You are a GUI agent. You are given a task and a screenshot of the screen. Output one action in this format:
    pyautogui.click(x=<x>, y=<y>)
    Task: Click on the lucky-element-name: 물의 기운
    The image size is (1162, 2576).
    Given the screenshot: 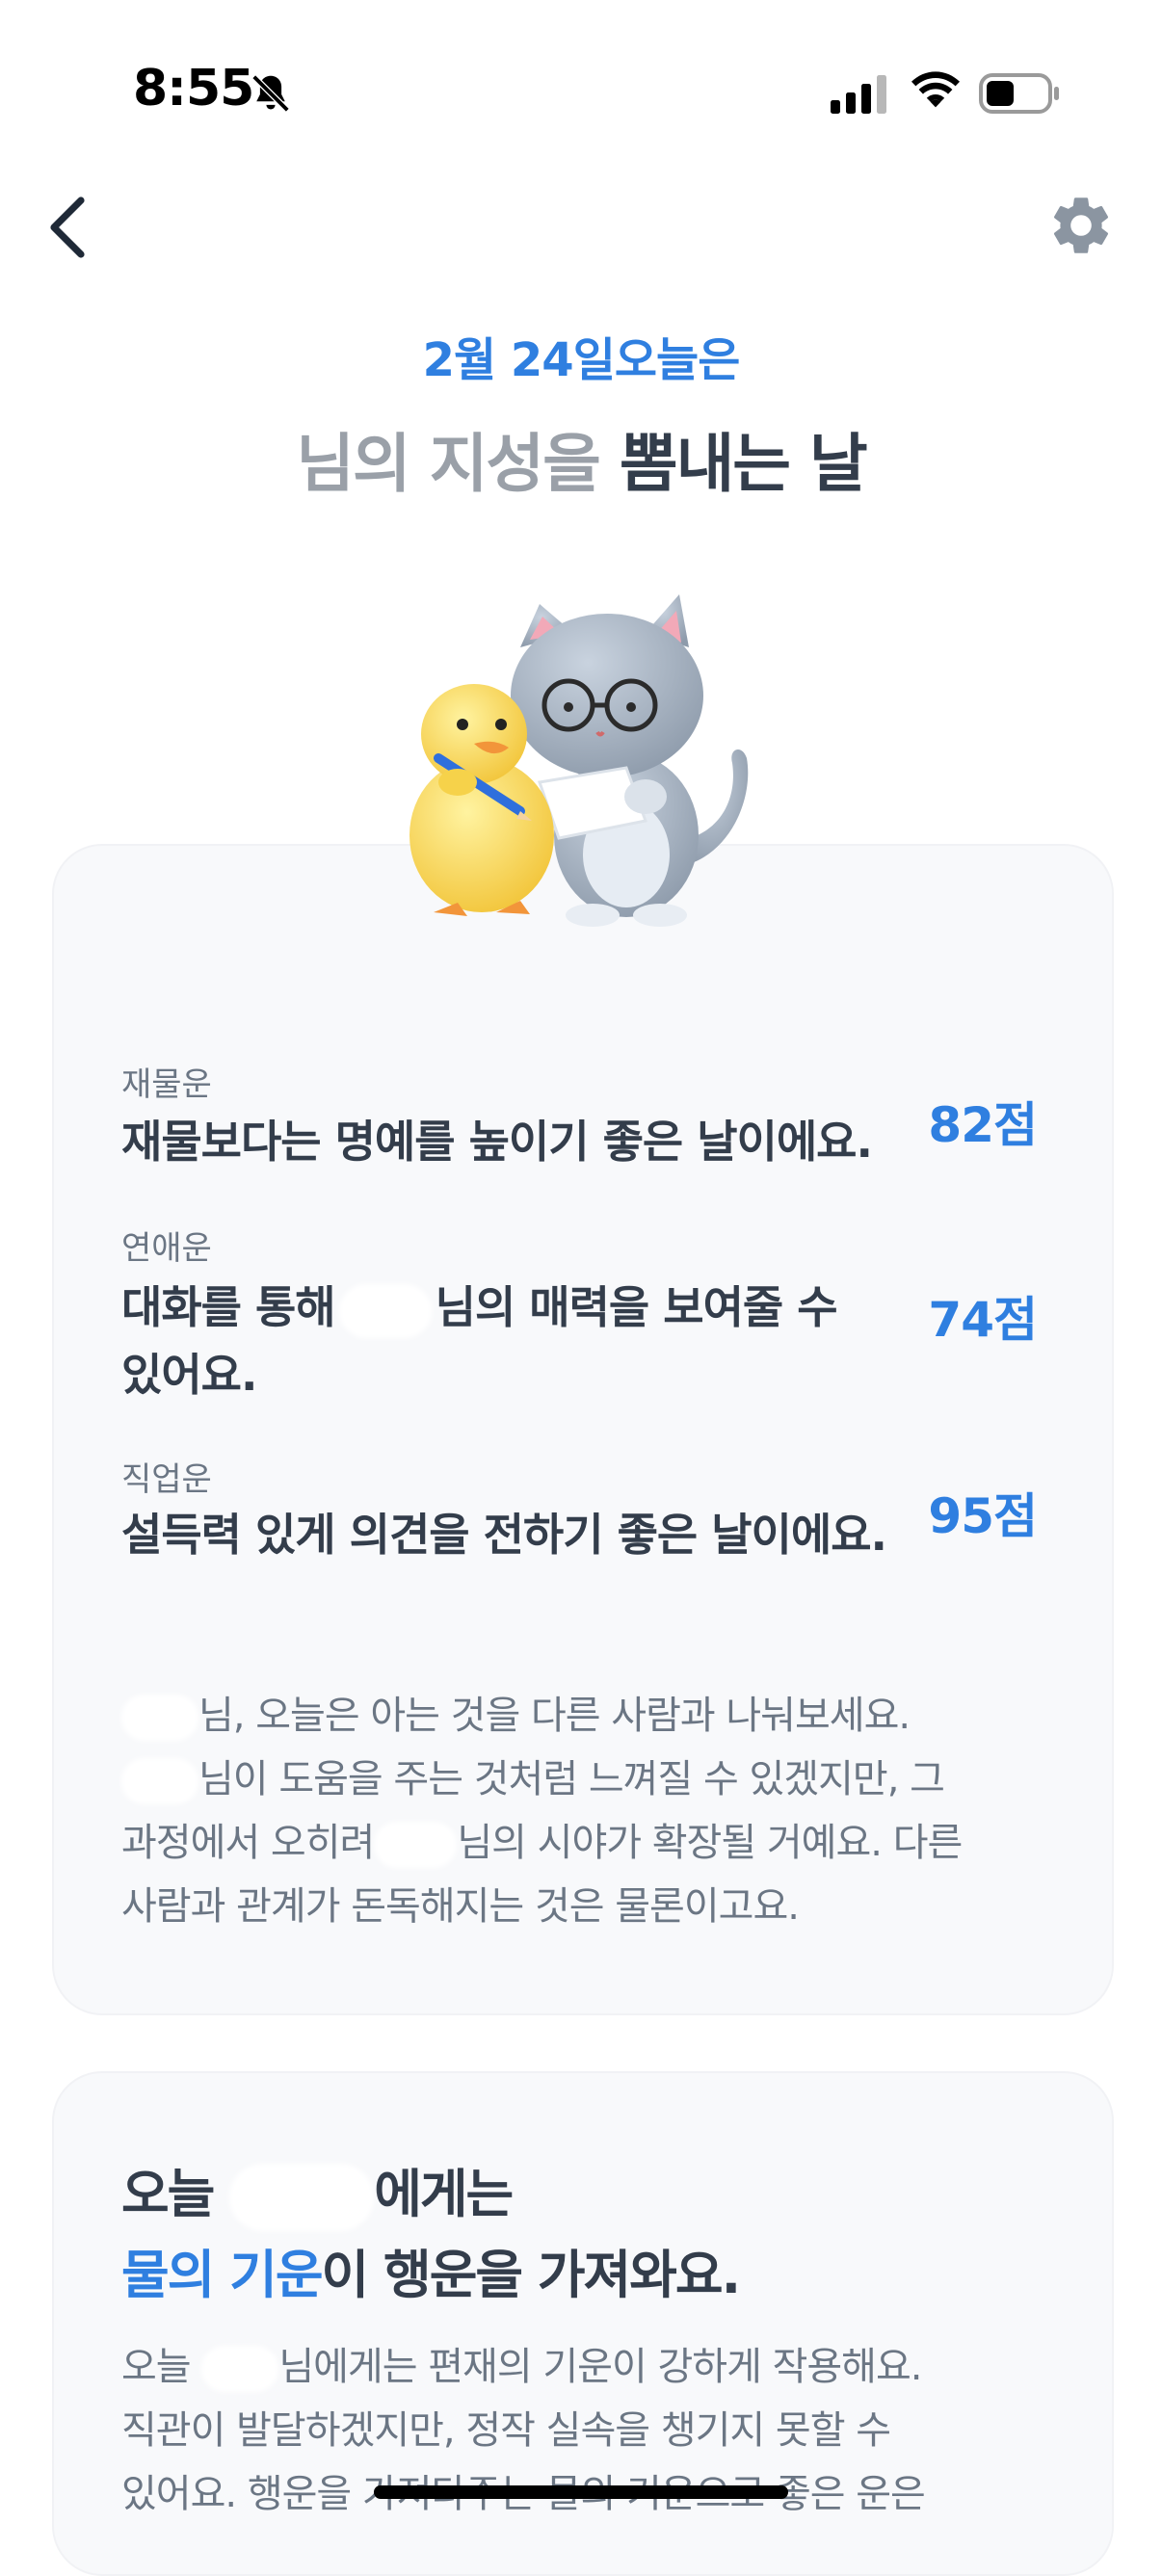 What is the action you would take?
    pyautogui.click(x=223, y=2275)
    